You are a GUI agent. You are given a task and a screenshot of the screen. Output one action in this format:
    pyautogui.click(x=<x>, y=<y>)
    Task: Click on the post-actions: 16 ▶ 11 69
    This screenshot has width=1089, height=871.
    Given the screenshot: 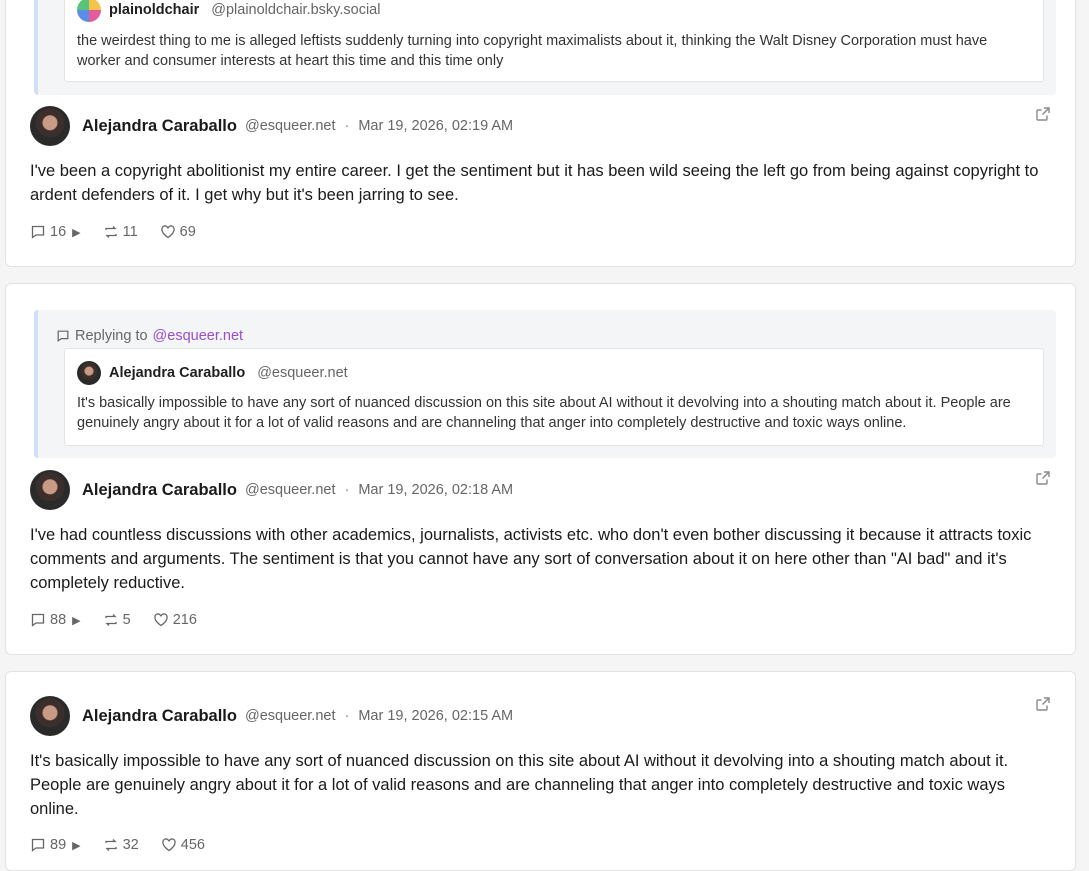 What is the action you would take?
    pyautogui.click(x=113, y=232)
    